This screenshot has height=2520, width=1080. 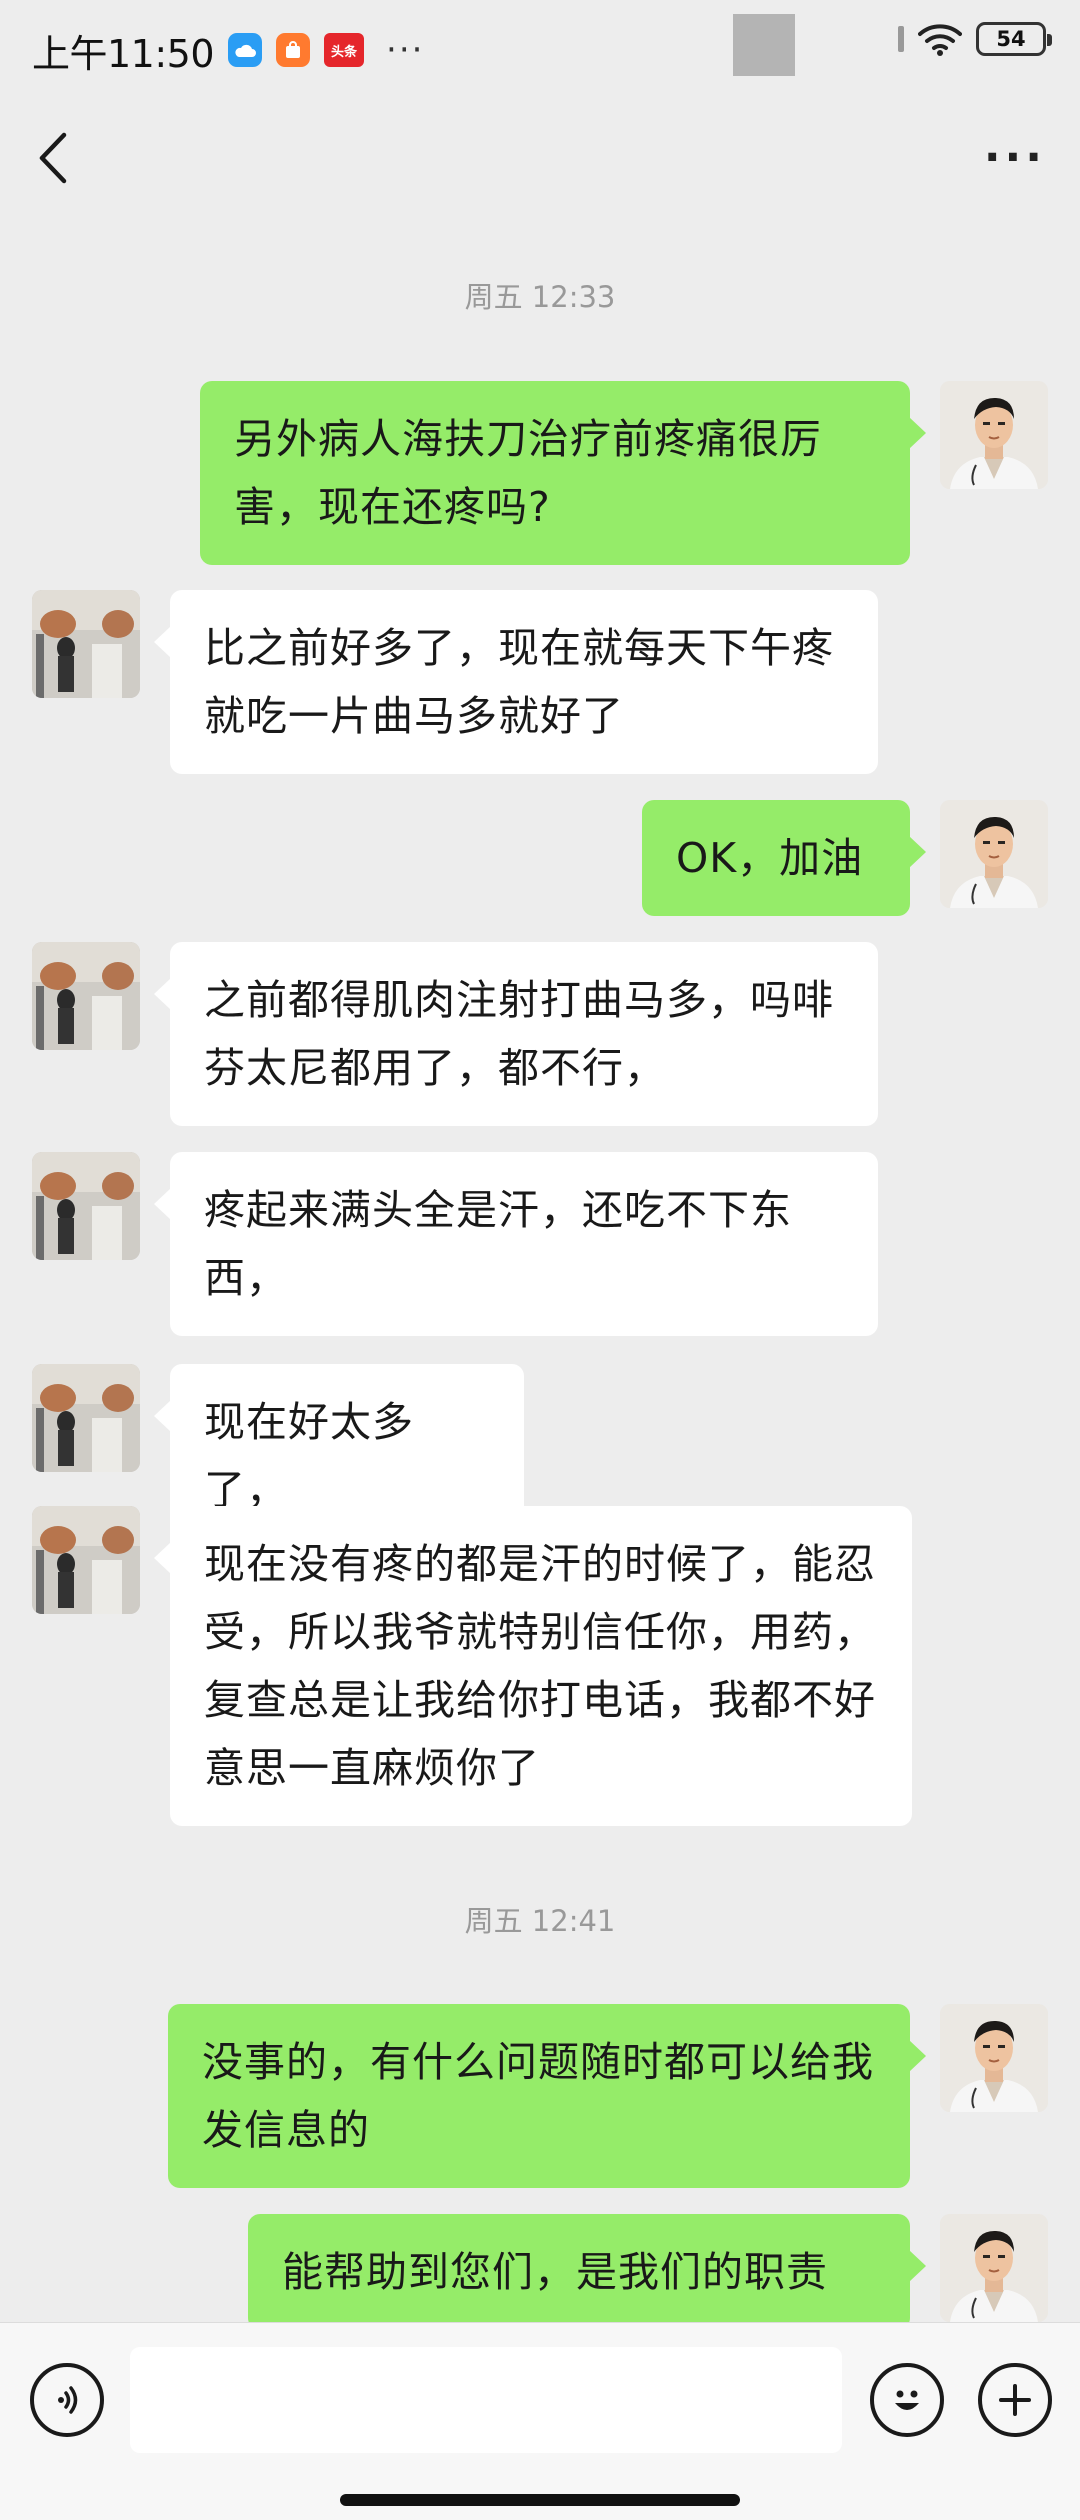 I want to click on plus-icon, so click(x=1015, y=2400).